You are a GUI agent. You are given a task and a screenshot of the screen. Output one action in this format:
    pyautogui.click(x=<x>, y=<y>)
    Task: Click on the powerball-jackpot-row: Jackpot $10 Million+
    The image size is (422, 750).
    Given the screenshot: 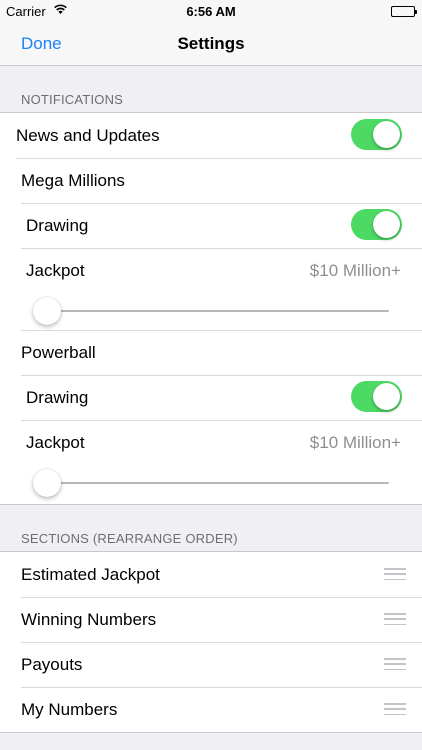 What is the action you would take?
    pyautogui.click(x=211, y=442)
    